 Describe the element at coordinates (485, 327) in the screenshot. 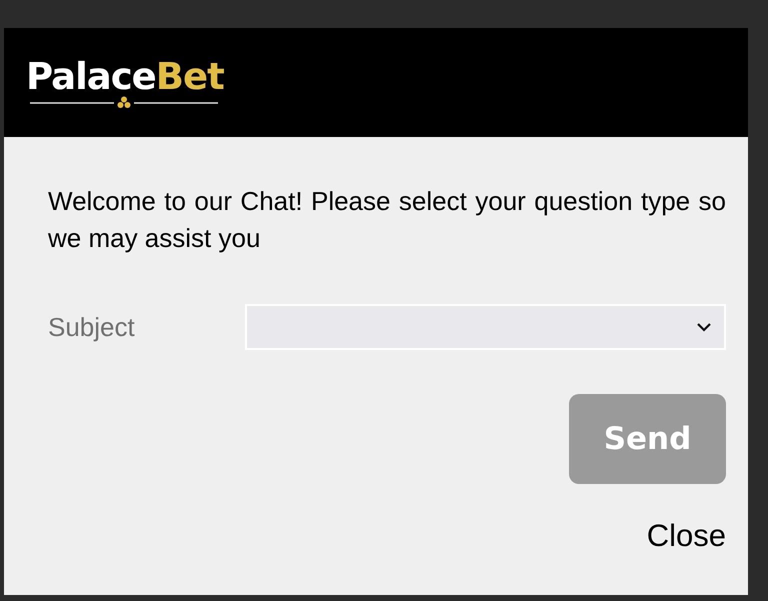

I see `subject-dropdown` at that location.